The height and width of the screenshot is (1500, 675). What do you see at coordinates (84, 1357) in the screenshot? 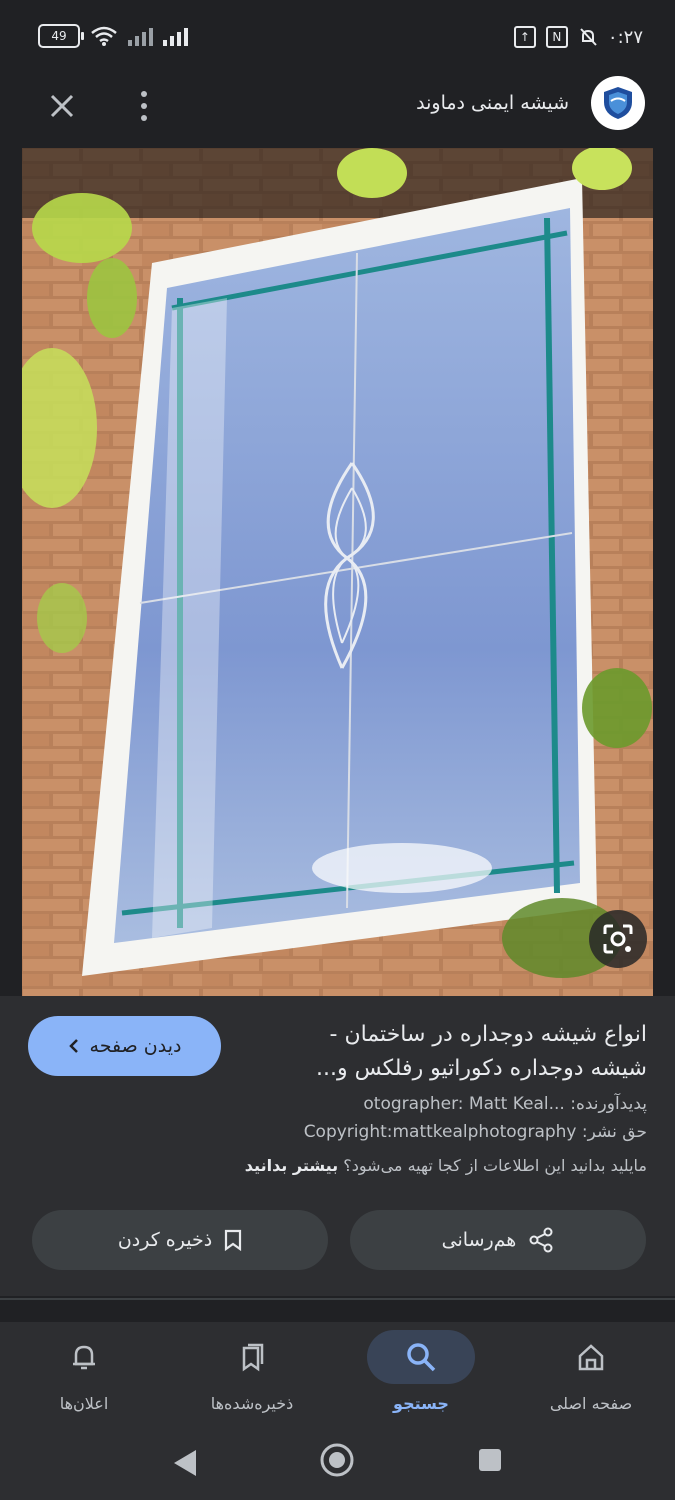
I see `bell-icon` at bounding box center [84, 1357].